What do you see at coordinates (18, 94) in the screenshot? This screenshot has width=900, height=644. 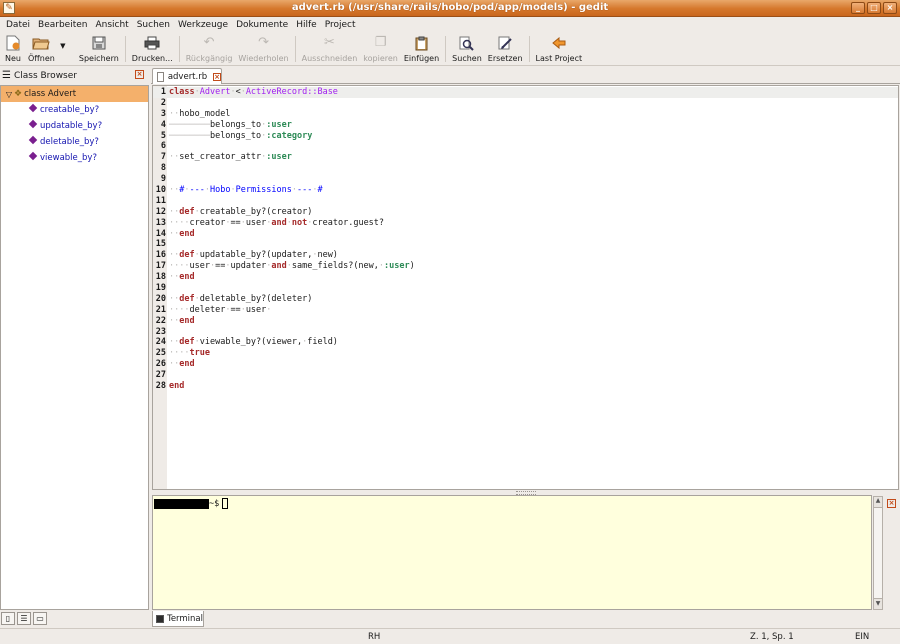 I see `class-icon: ❖` at bounding box center [18, 94].